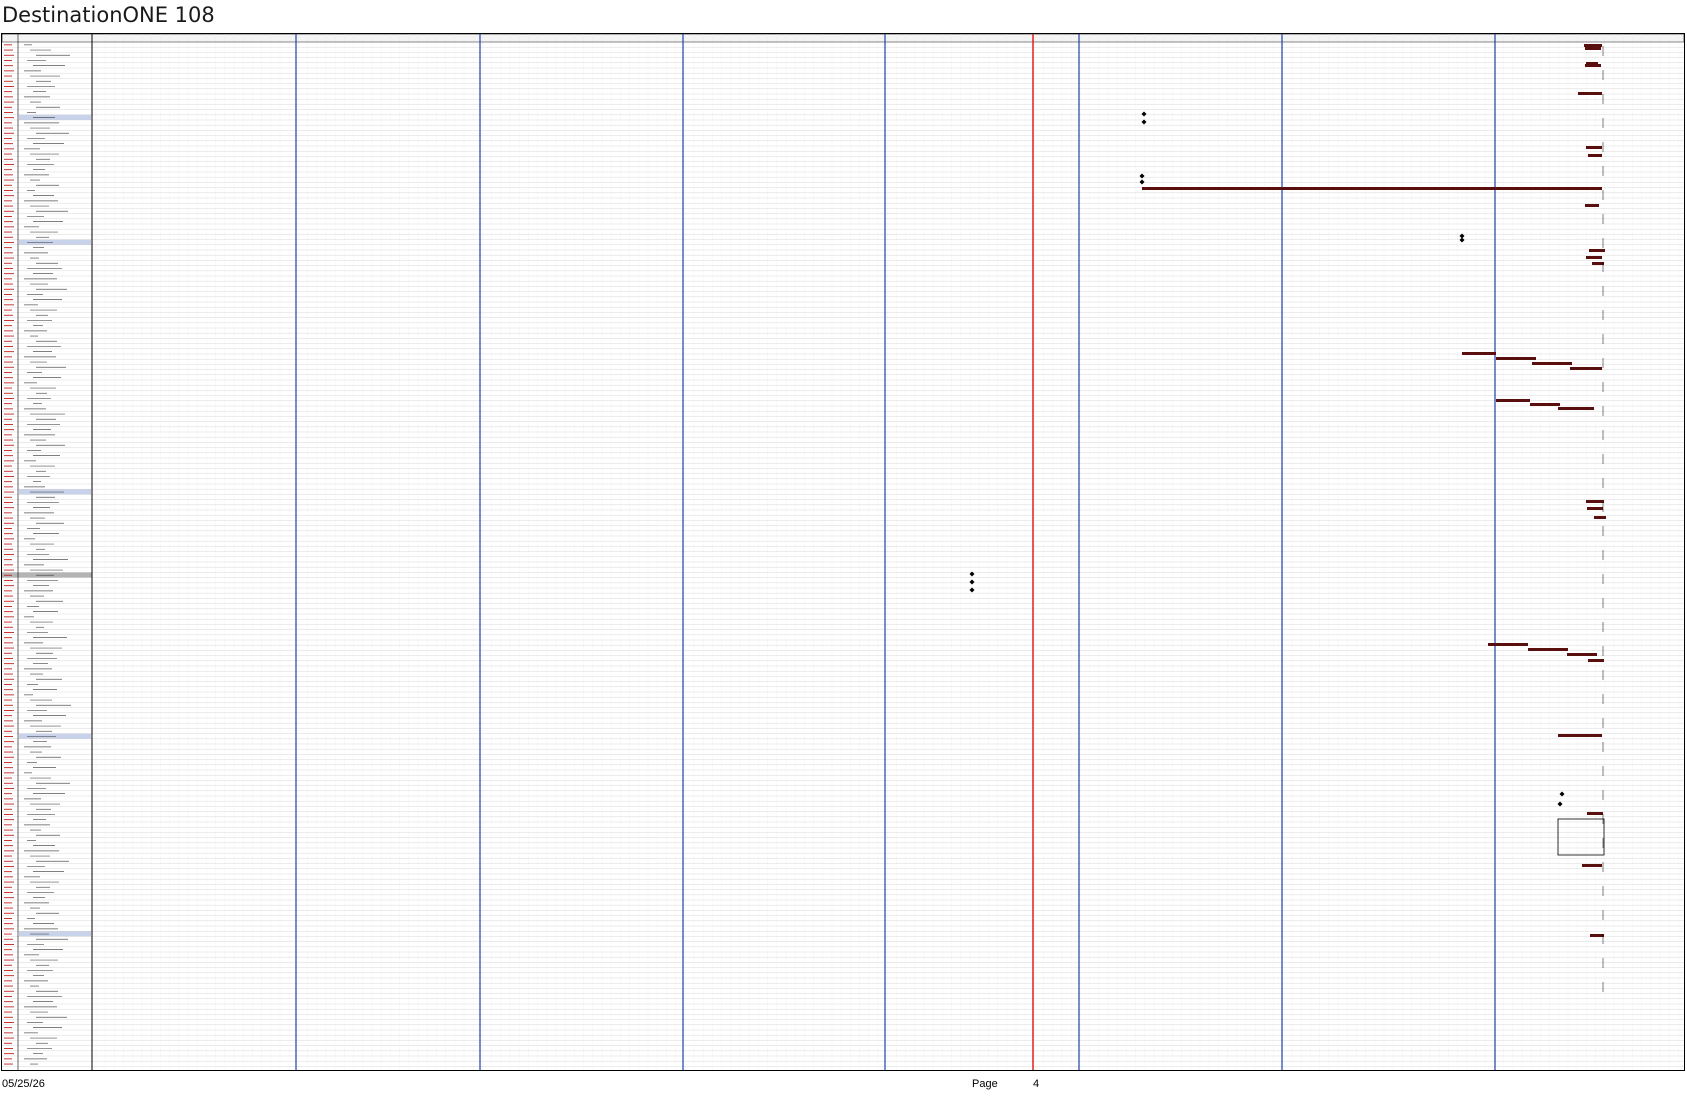 This screenshot has width=1687, height=1097. Describe the element at coordinates (985, 1084) in the screenshot. I see `footer-page-label: Page` at that location.